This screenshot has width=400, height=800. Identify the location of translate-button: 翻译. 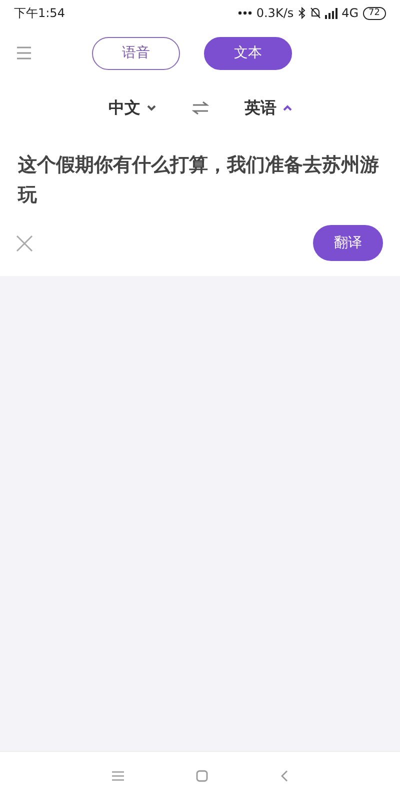
(348, 243).